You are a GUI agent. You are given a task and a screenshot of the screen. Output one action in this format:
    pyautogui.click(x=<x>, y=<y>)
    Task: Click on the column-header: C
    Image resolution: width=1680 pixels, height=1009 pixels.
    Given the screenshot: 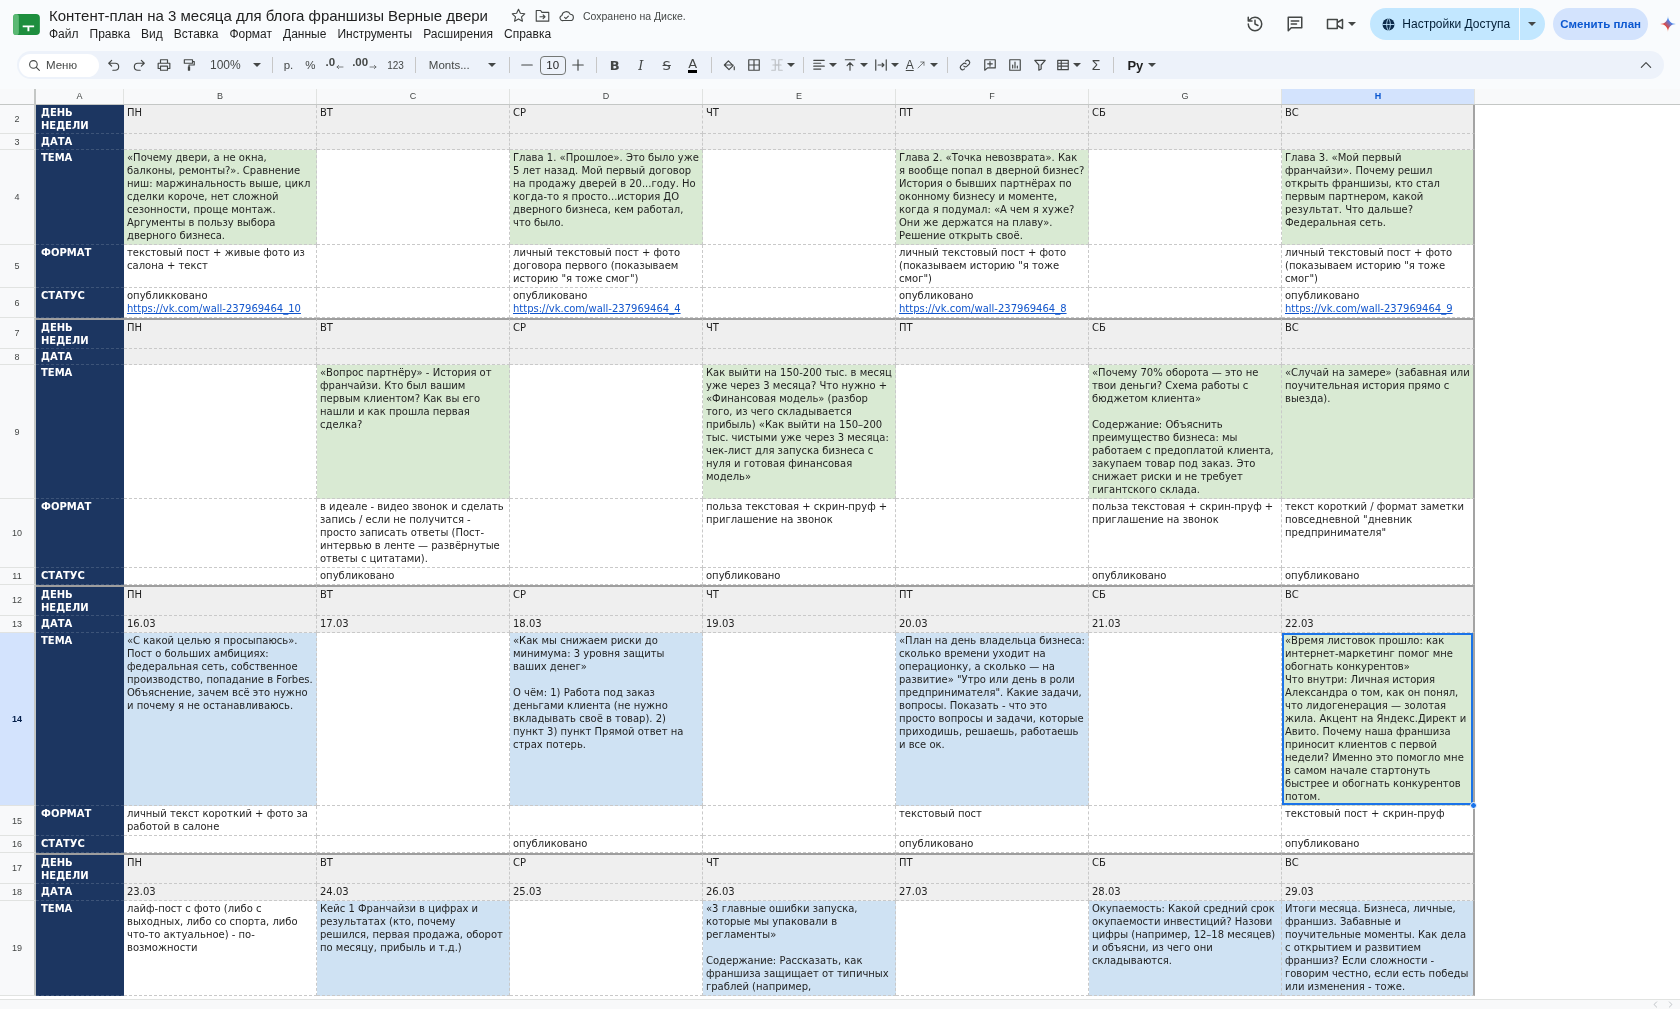 What is the action you would take?
    pyautogui.click(x=413, y=96)
    